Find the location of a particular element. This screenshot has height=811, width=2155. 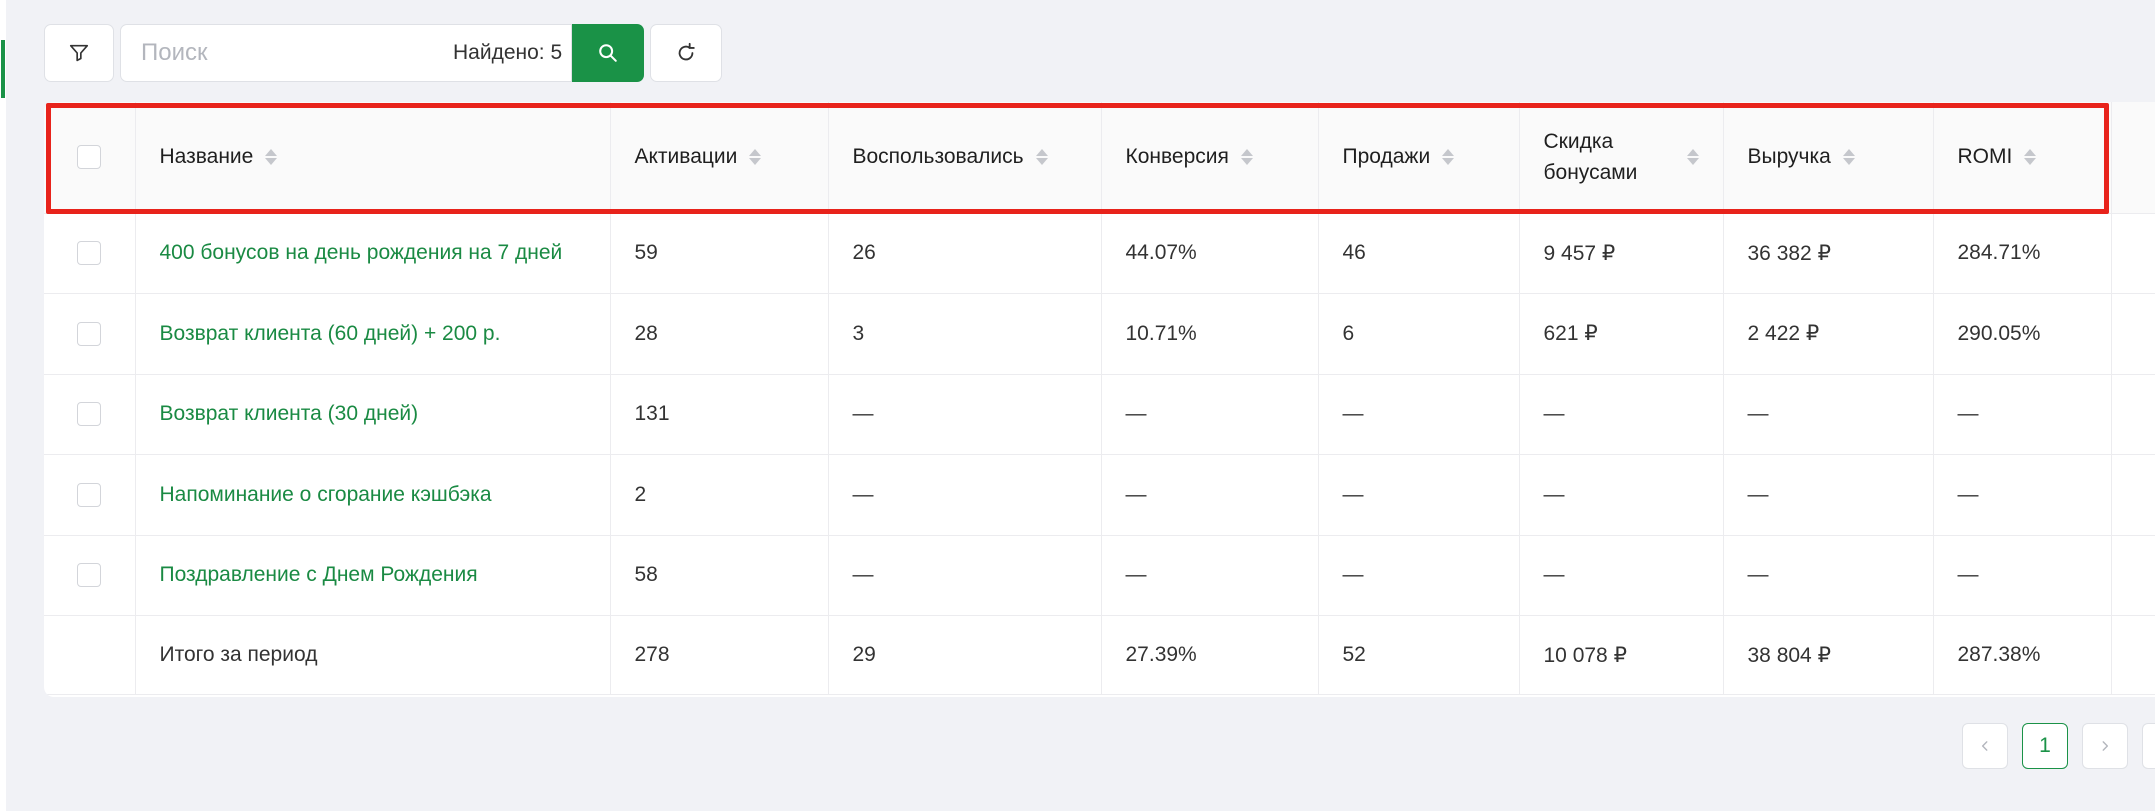

cell-name: Напоминание о сгорание кэшбэка is located at coordinates (373, 495).